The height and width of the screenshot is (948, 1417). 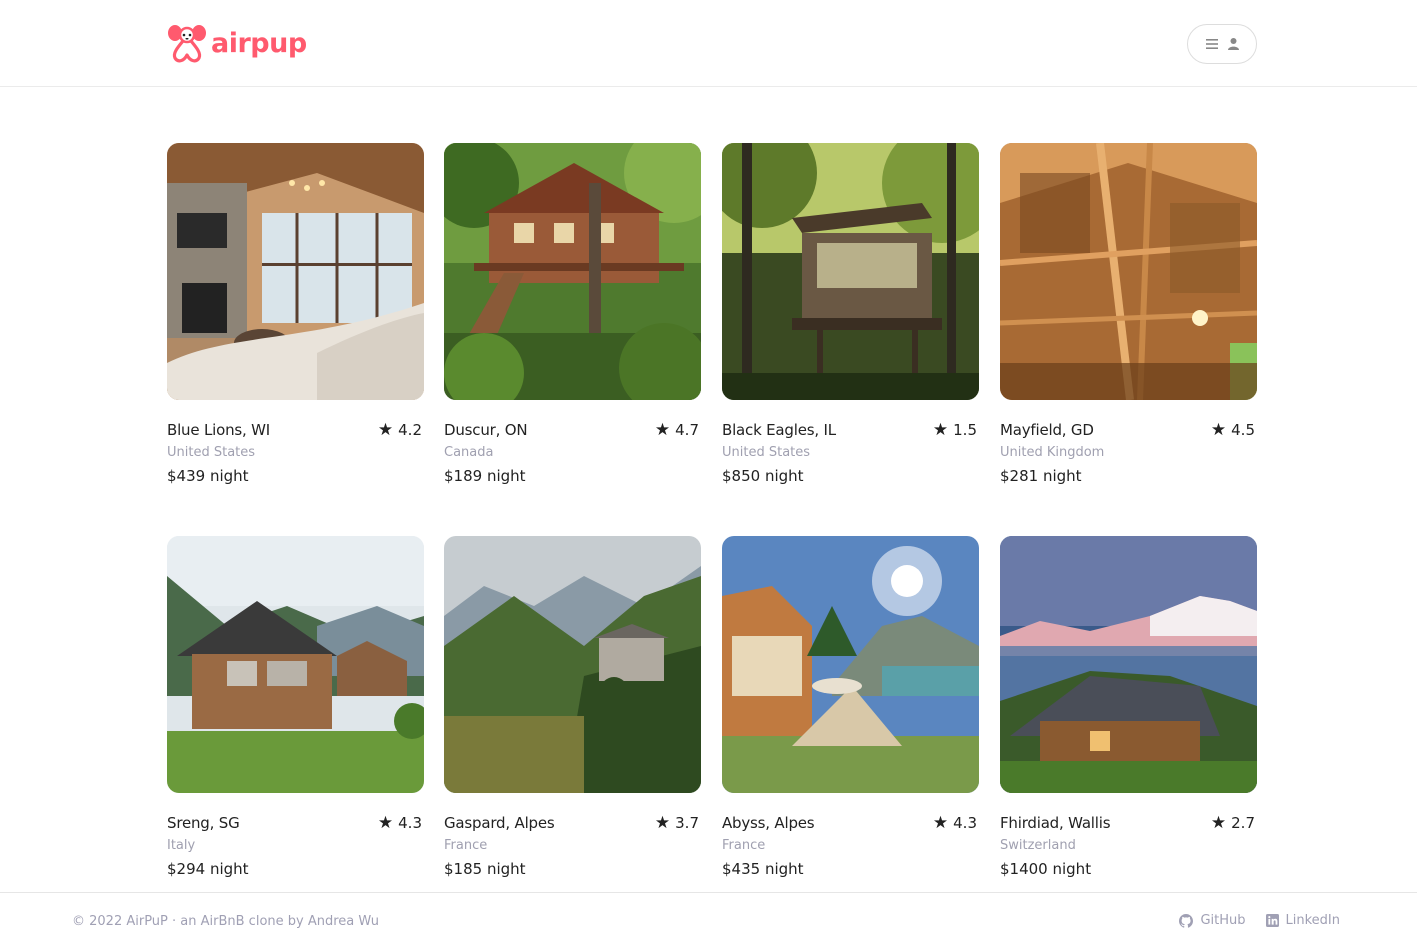 I want to click on github-link-label: GitHub, so click(x=1223, y=920).